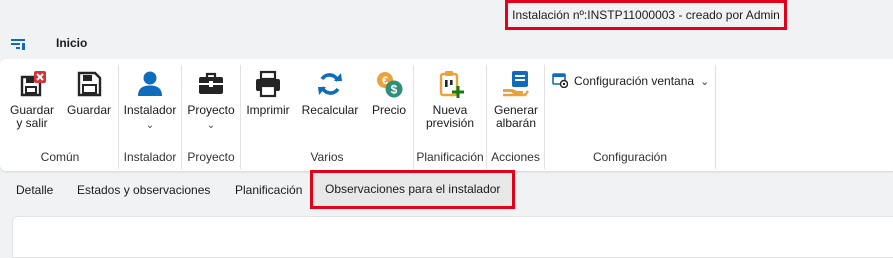 Image resolution: width=893 pixels, height=258 pixels. Describe the element at coordinates (268, 190) in the screenshot. I see `tab-planificacion: Planificación` at that location.